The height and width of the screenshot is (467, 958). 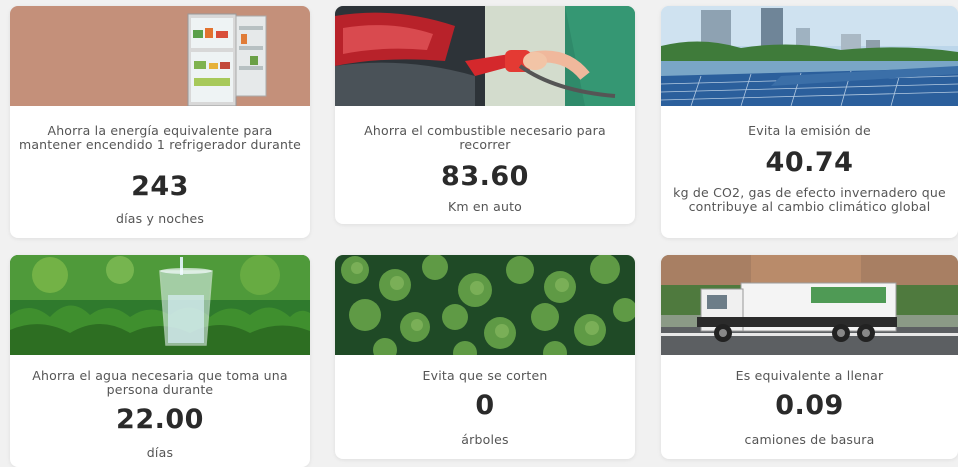 What do you see at coordinates (160, 452) in the screenshot?
I see `card-unit: días` at bounding box center [160, 452].